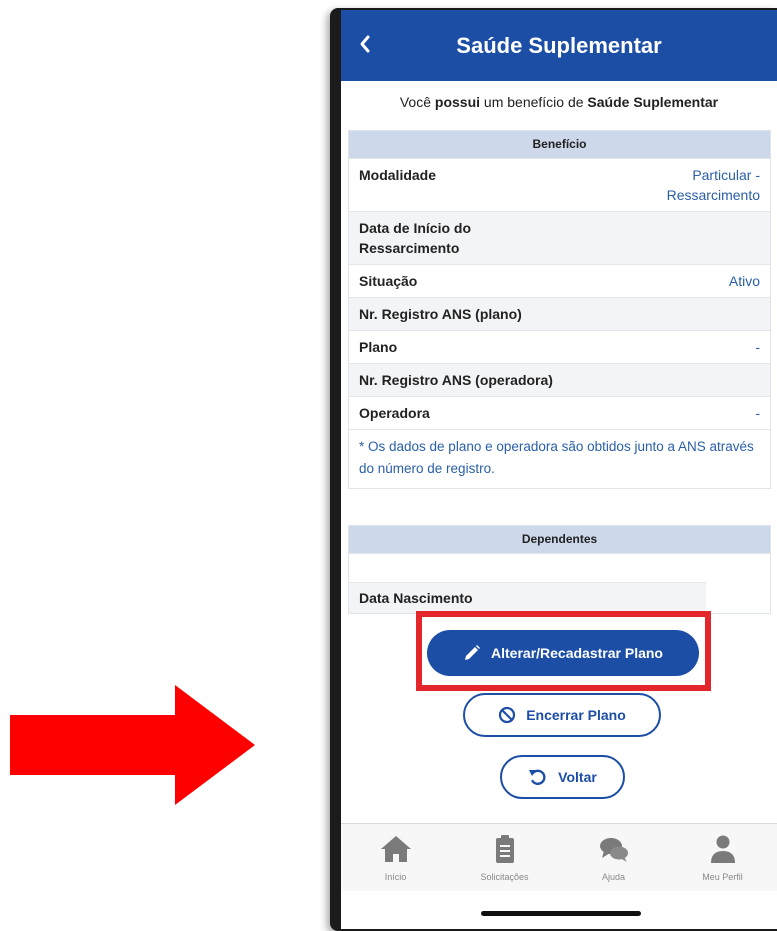 The height and width of the screenshot is (931, 777). I want to click on end-plan-button: Encerrar Plano, so click(562, 715).